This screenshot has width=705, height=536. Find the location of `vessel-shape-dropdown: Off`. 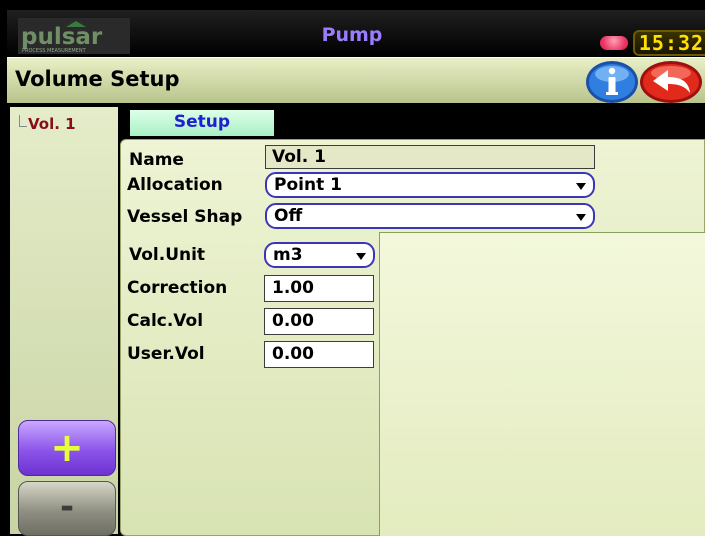

vessel-shape-dropdown: Off is located at coordinates (430, 216).